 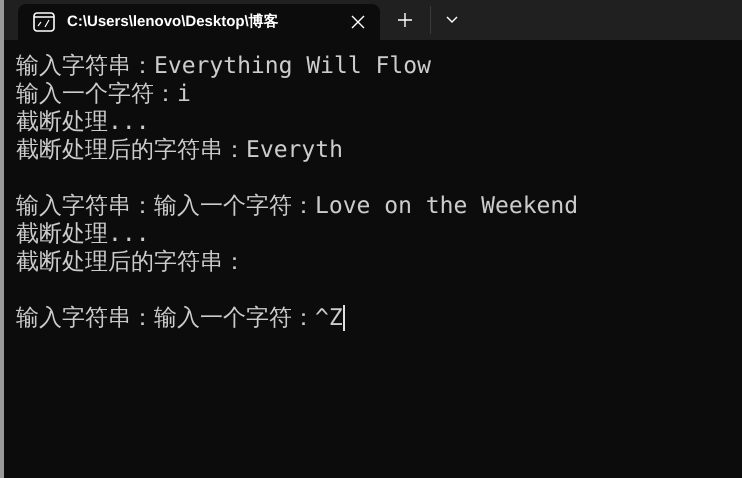 I want to click on terminal-line: 截断处理后的字符串：Everyth, so click(x=179, y=150).